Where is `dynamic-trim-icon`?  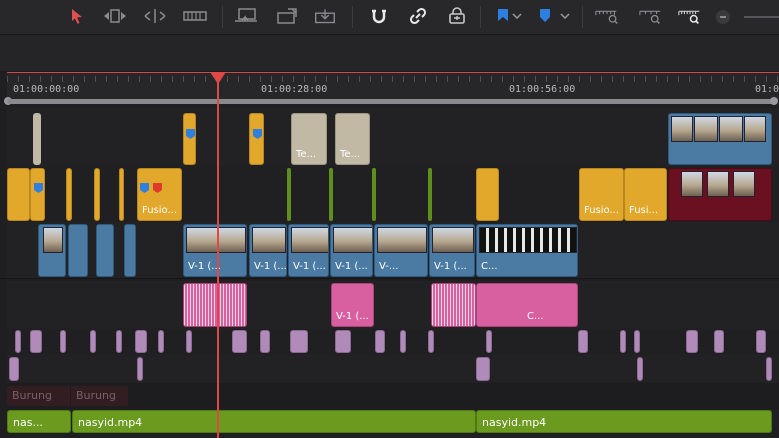 dynamic-trim-icon is located at coordinates (155, 16).